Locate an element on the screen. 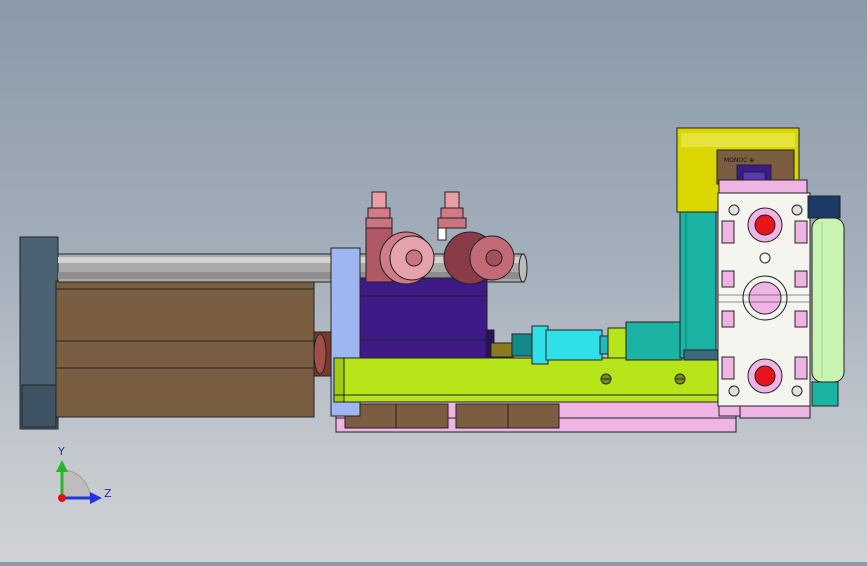 Image resolution: width=867 pixels, height=566 pixels. valve-body is located at coordinates (764, 299).